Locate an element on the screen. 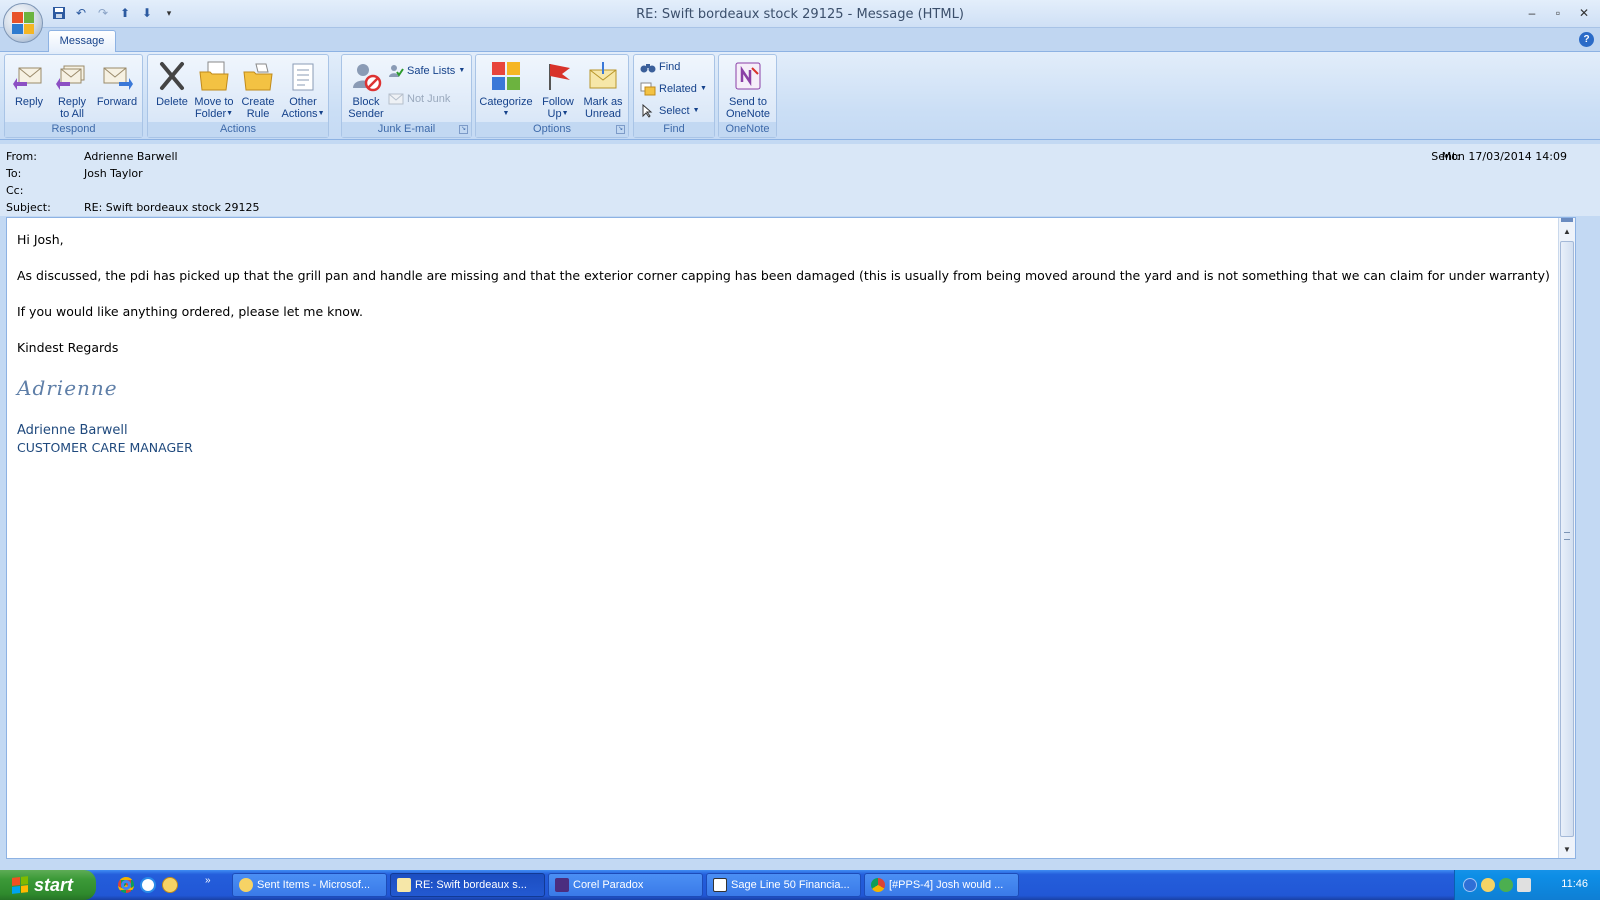  categorize-icon is located at coordinates (506, 76).